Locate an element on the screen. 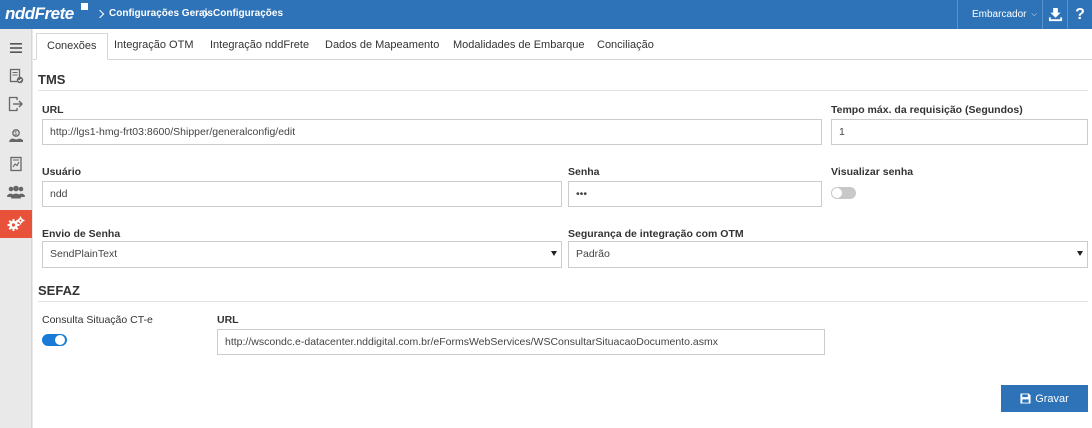 The width and height of the screenshot is (1092, 428). exit-icon is located at coordinates (15, 104).